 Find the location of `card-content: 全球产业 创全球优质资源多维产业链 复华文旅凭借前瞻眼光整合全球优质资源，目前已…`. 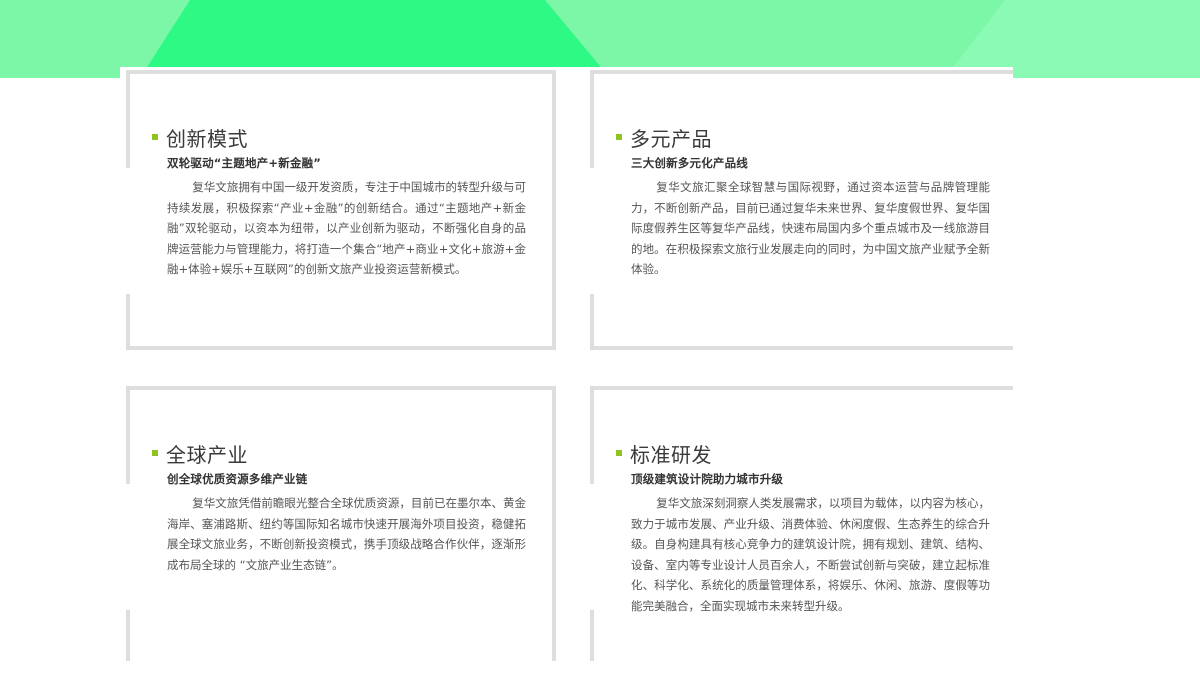

card-content: 全球产业 创全球优质资源多维产业链 复华文旅凭借前瞻眼光整合全球优质资源，目前已… is located at coordinates (339, 507).